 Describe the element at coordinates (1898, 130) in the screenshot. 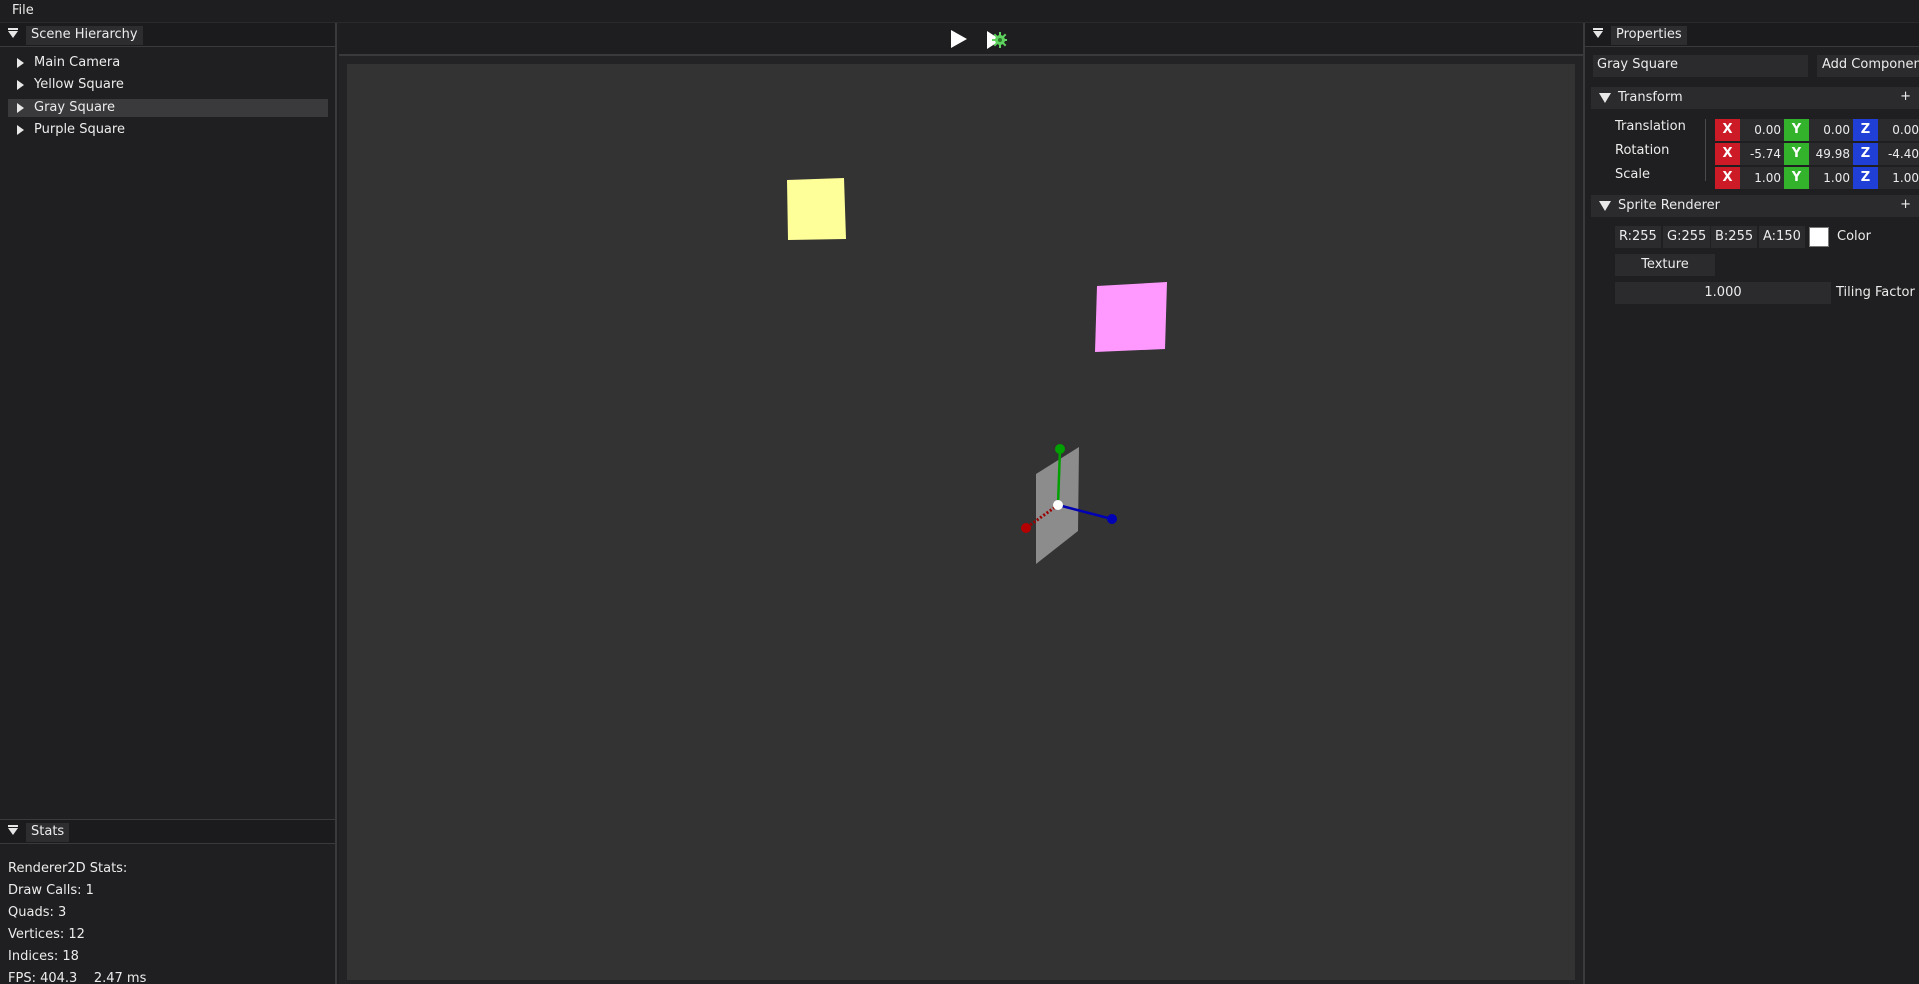

I see `translation-z-field: 0.00` at that location.